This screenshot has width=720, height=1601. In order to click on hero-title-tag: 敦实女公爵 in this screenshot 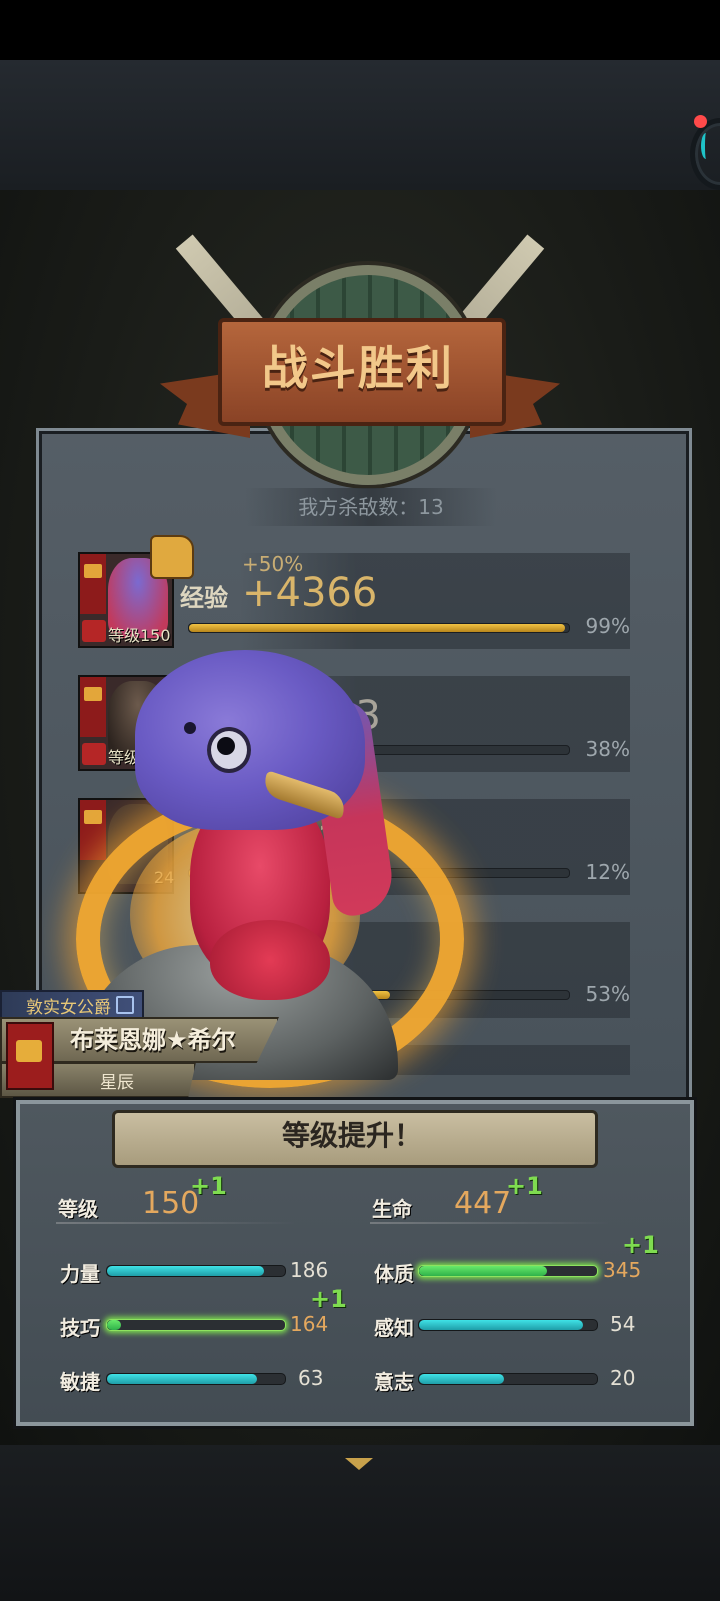, I will do `click(72, 1005)`.